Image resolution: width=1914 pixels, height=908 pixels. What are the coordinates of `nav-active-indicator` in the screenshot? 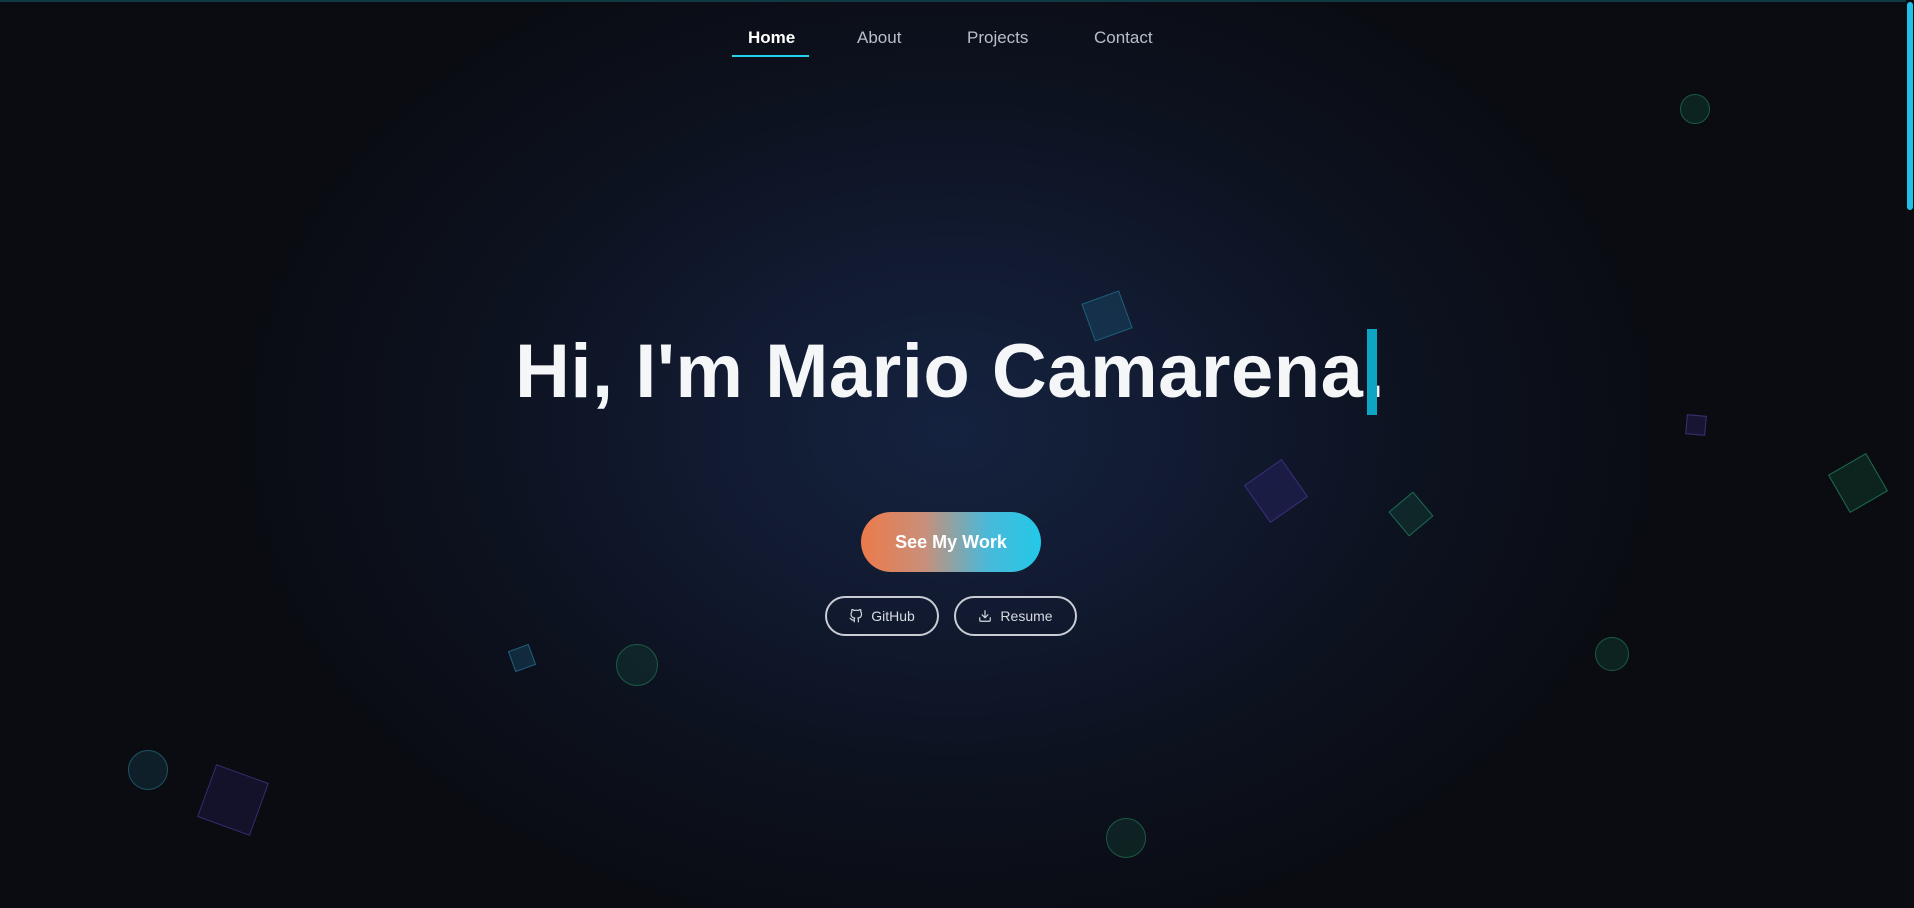 It's located at (770, 56).